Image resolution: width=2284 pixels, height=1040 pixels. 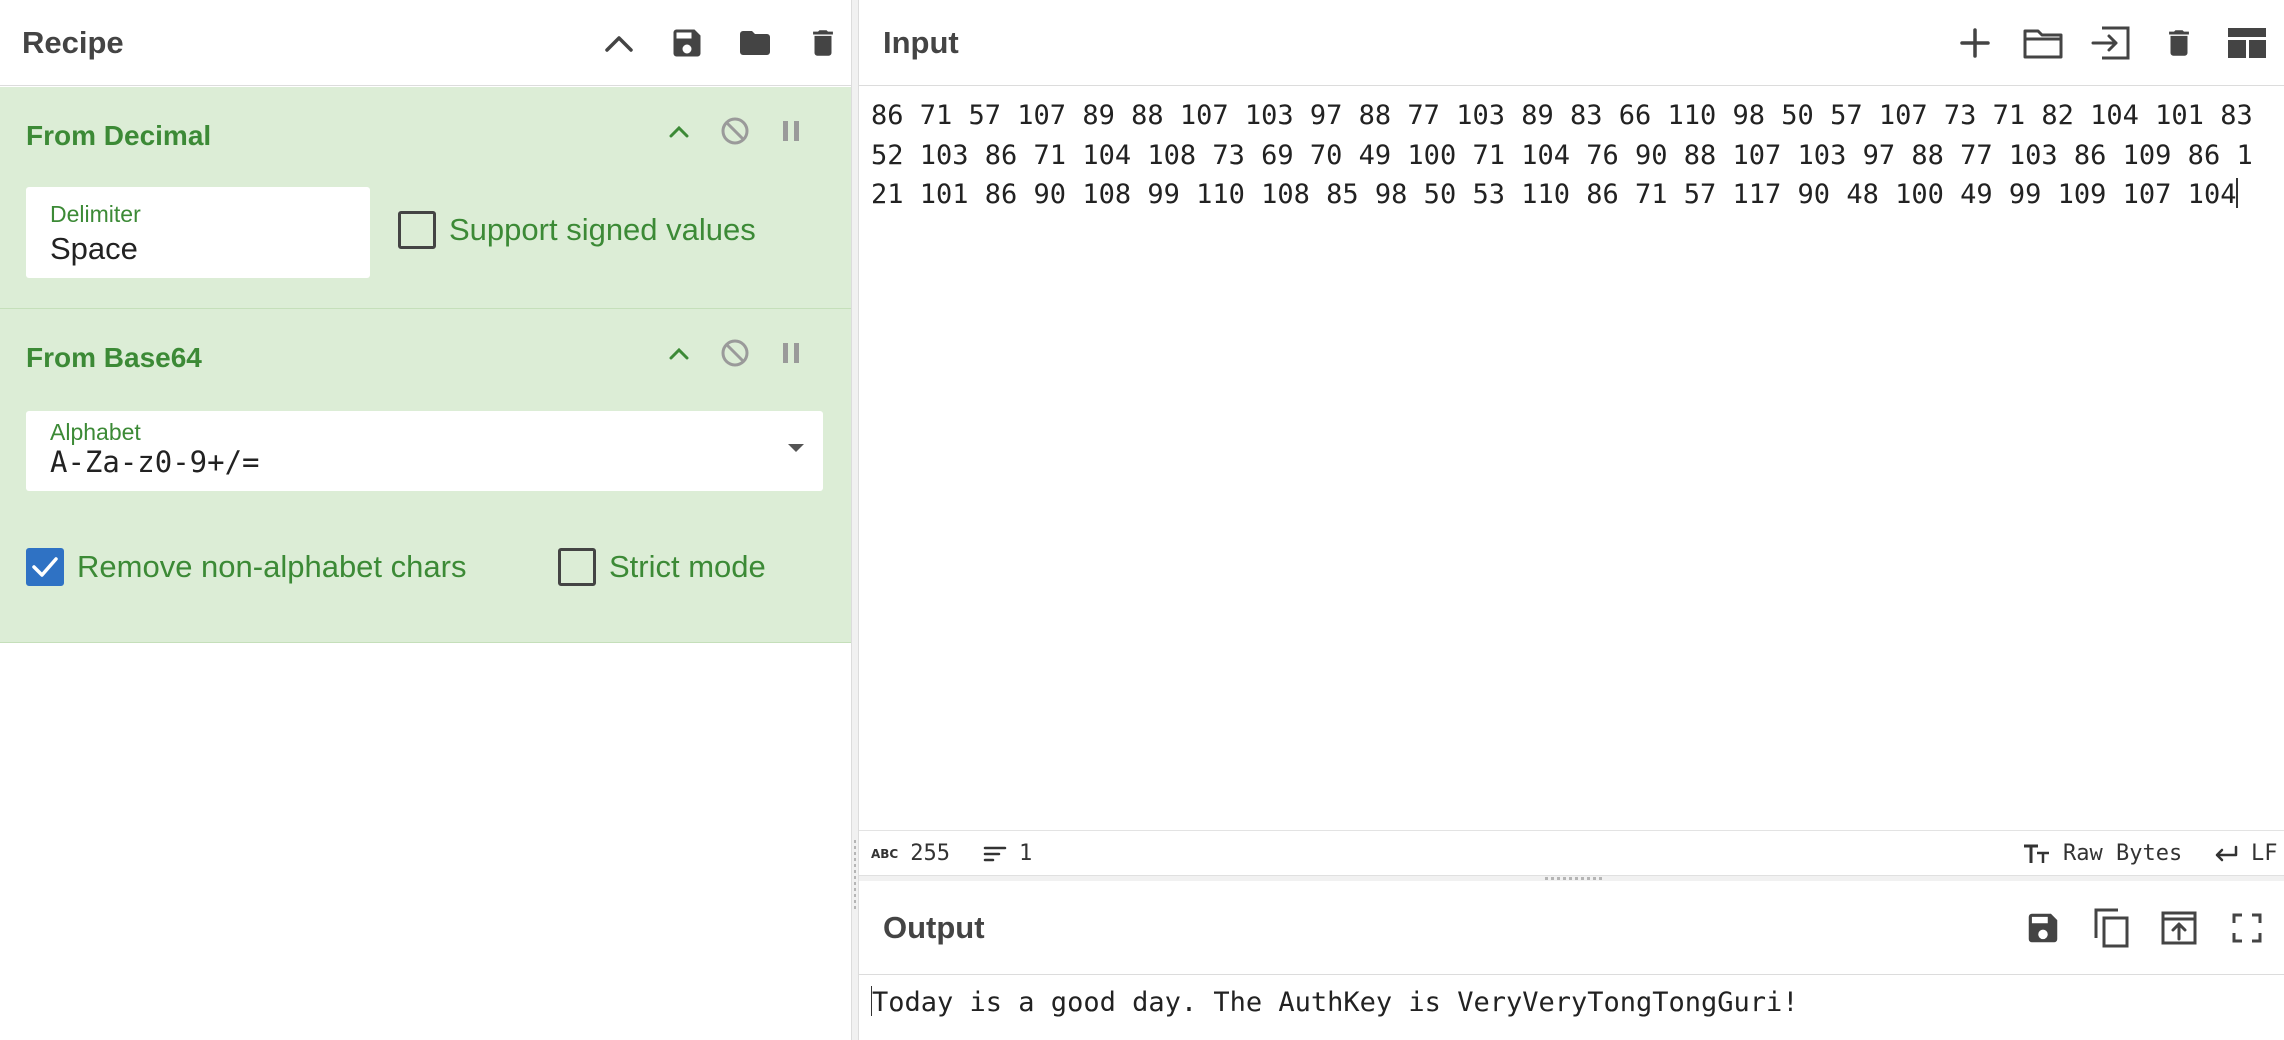 I want to click on output-header: Output, so click(x=1571, y=928).